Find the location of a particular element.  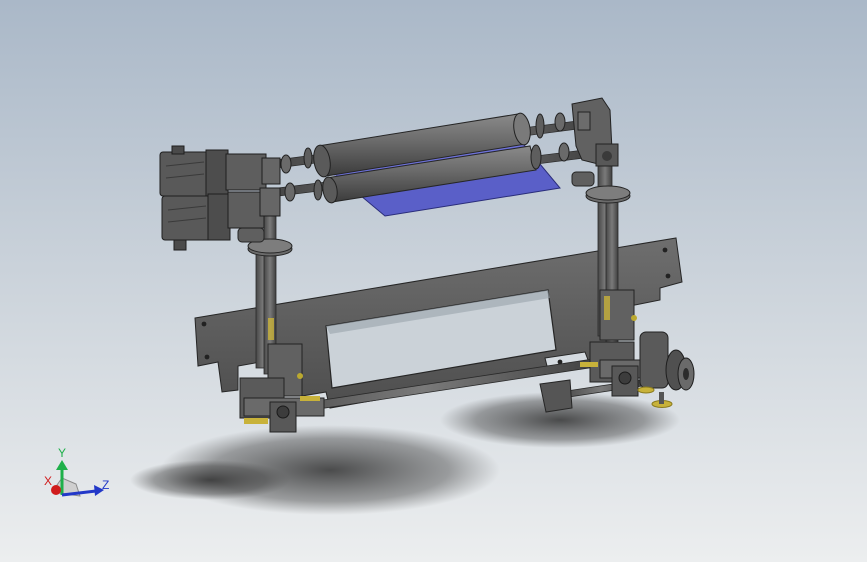

adjustment-handwheel is located at coordinates (666, 369).